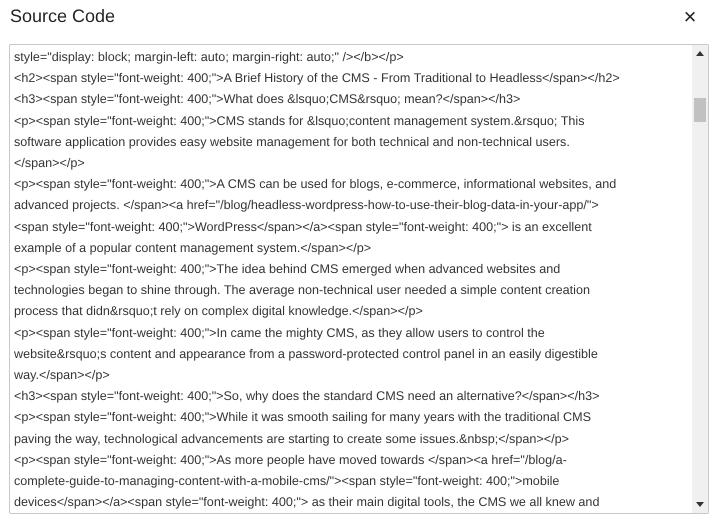  What do you see at coordinates (700, 53) in the screenshot?
I see `scroll-up-icon` at bounding box center [700, 53].